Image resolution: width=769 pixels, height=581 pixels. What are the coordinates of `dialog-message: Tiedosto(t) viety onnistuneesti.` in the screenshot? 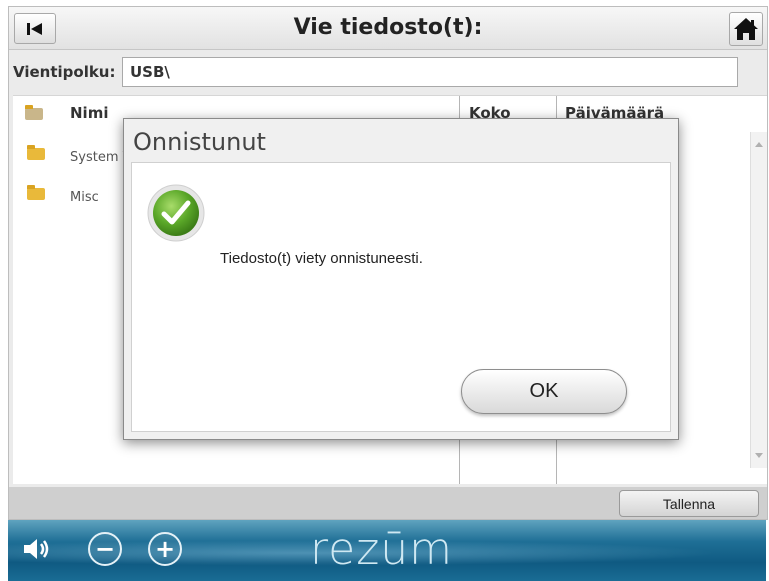 It's located at (321, 258).